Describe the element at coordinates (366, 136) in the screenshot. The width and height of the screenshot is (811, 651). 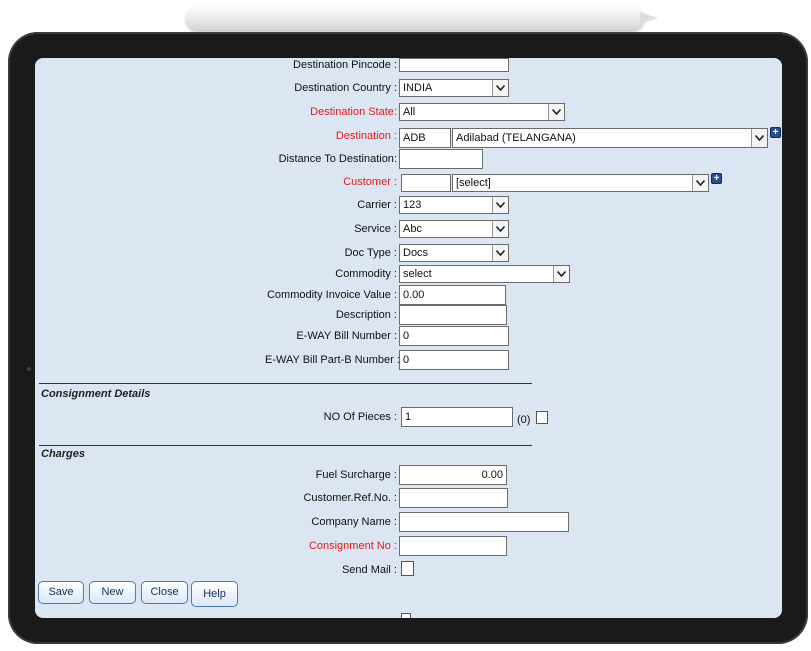
I see `destination-label: Destination :` at that location.